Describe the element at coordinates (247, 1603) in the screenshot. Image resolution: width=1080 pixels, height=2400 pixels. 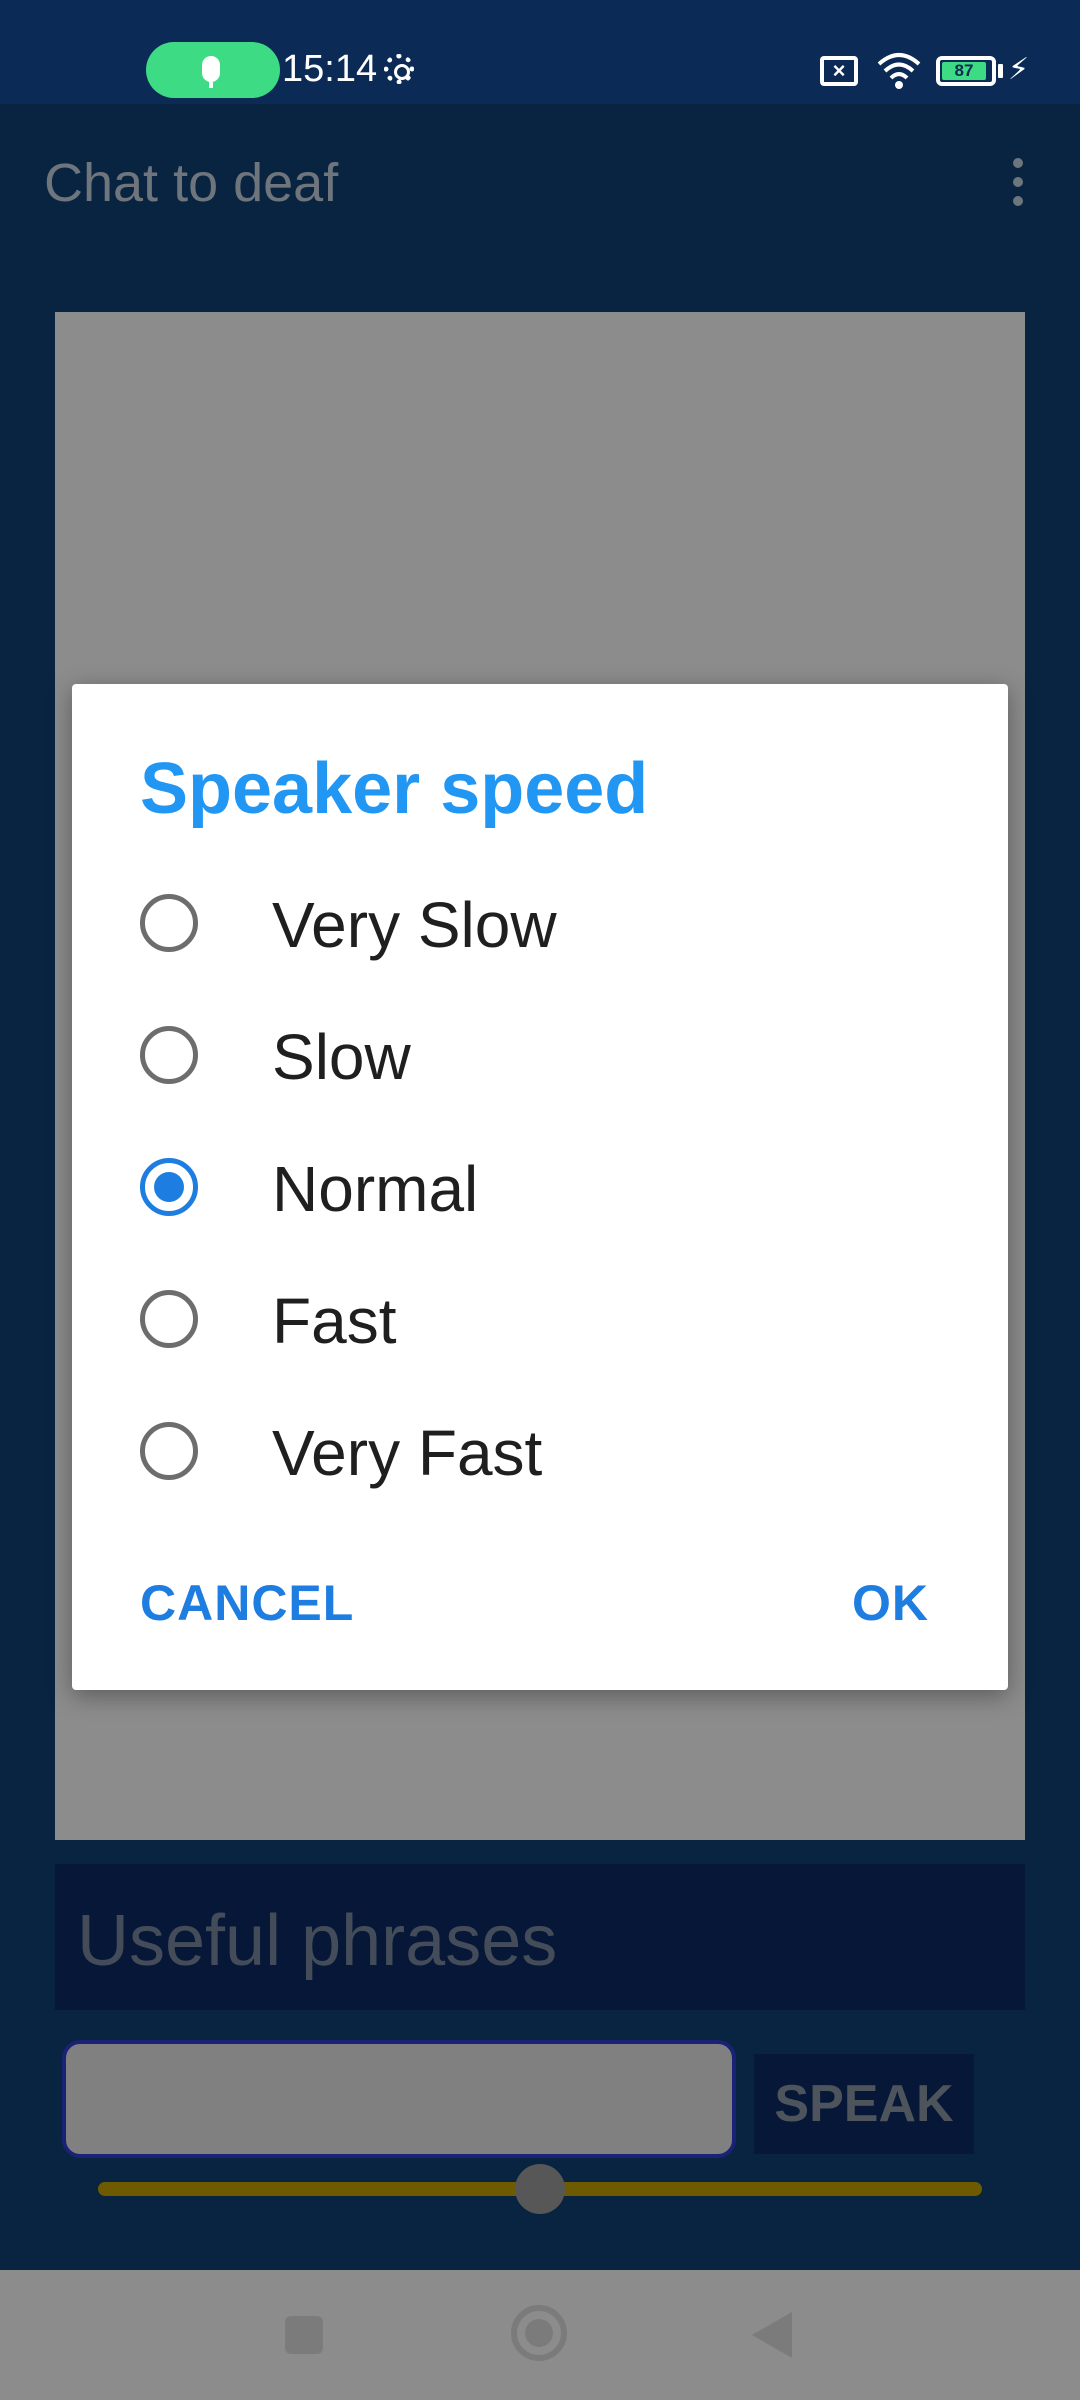
I see `cancel-button: CANCEL` at that location.